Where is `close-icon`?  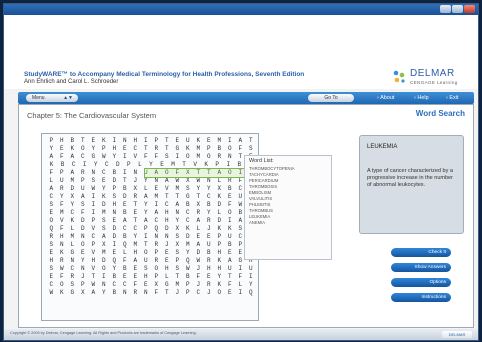 close-icon is located at coordinates (469, 9).